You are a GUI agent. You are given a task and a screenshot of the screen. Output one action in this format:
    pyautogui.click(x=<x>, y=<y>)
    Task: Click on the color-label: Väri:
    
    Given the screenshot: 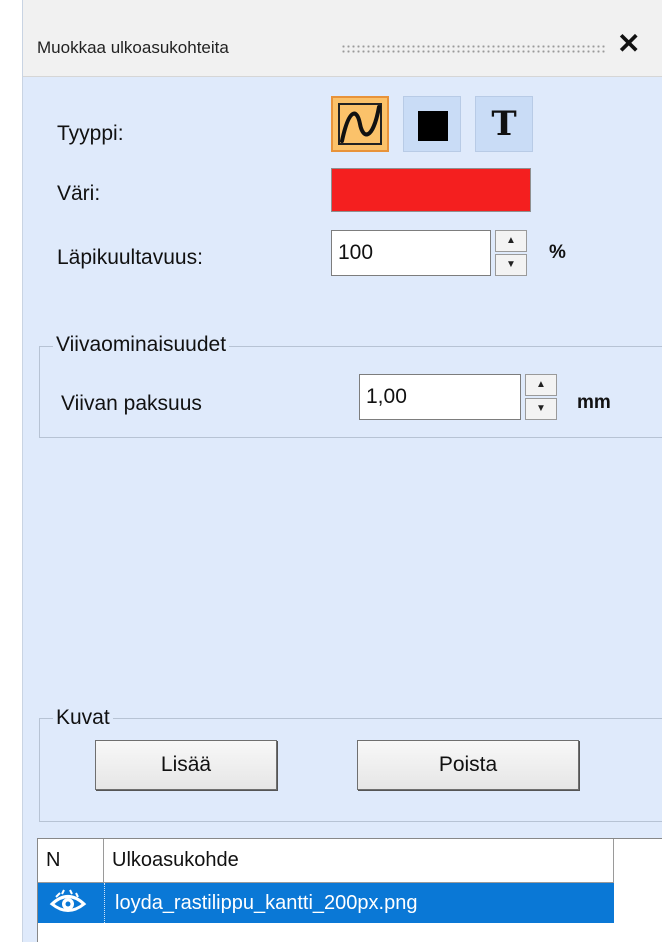 What is the action you would take?
    pyautogui.click(x=79, y=193)
    